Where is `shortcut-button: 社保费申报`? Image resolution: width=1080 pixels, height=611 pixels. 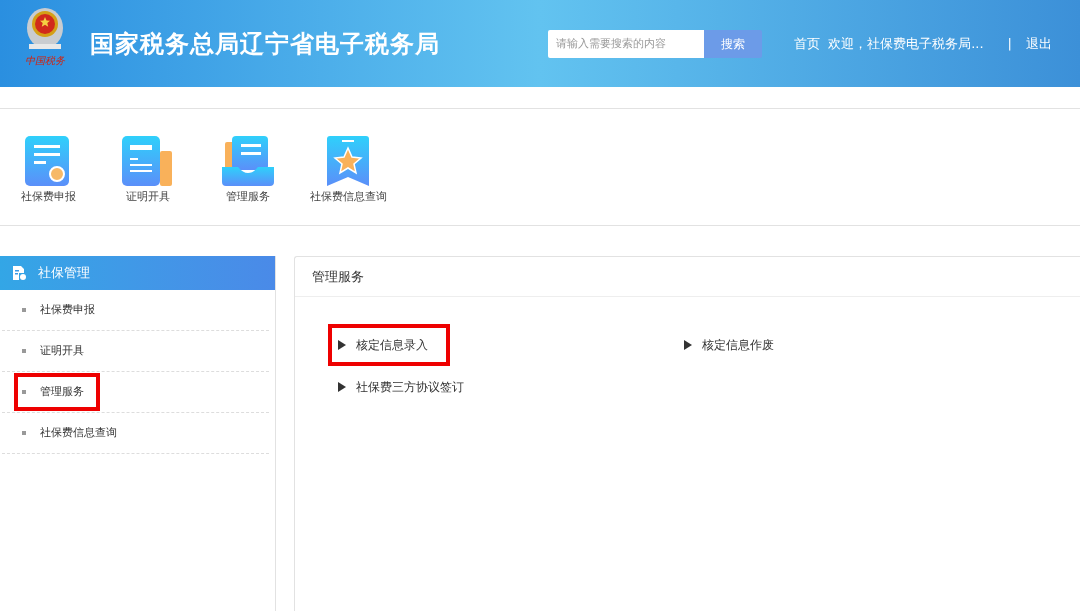 shortcut-button: 社保费申报 is located at coordinates (49, 171).